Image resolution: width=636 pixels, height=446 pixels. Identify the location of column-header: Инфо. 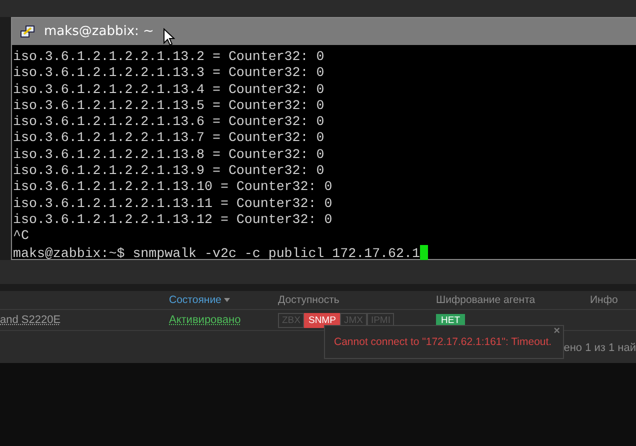
(613, 300).